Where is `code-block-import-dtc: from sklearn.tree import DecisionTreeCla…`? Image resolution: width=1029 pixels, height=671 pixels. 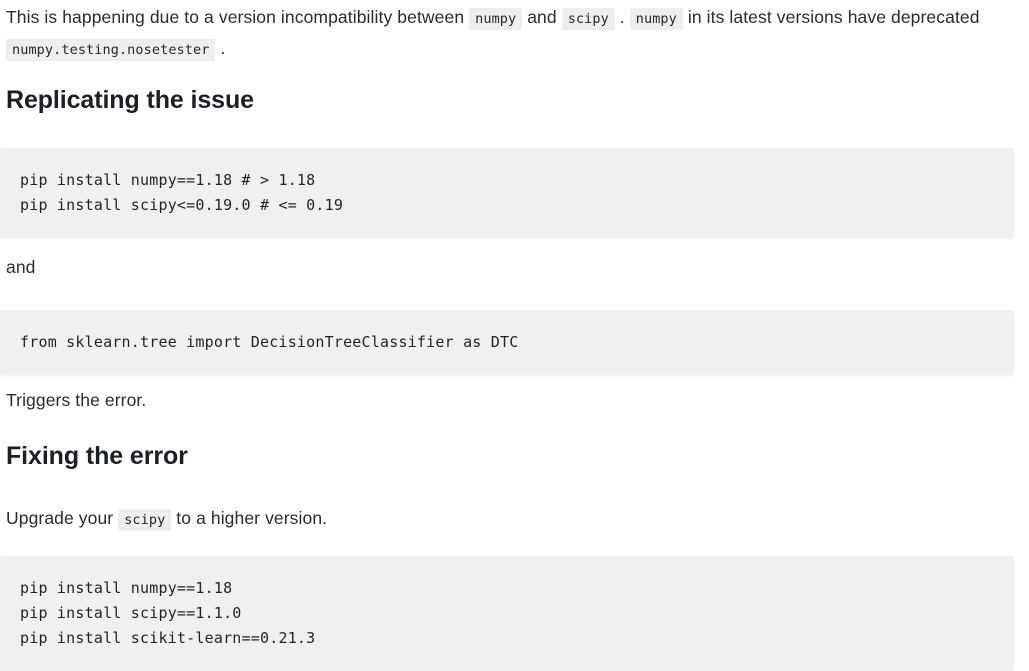
code-block-import-dtc: from sklearn.tree import DecisionTreeCla… is located at coordinates (507, 342).